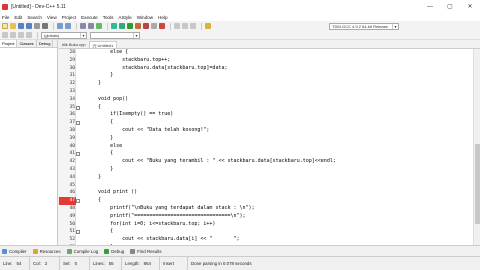 This screenshot has height=270, width=480. Describe the element at coordinates (37, 26) in the screenshot. I see `close-file-icon` at that location.